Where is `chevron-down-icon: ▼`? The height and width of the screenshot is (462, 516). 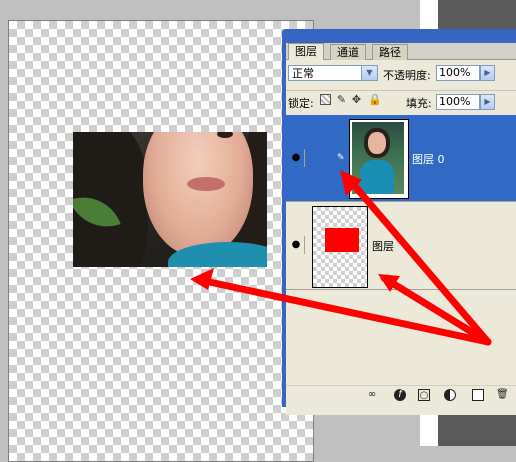 chevron-down-icon: ▼ is located at coordinates (369, 73).